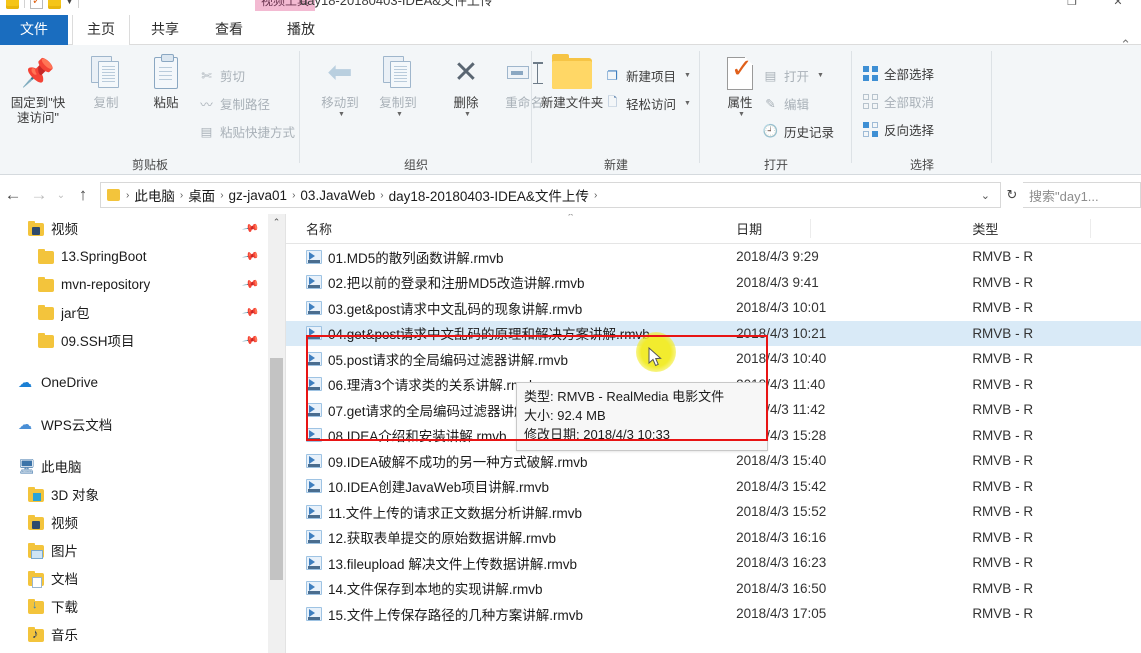  I want to click on easy-access-button: 🗋 轻松访问 ▼, so click(647, 103).